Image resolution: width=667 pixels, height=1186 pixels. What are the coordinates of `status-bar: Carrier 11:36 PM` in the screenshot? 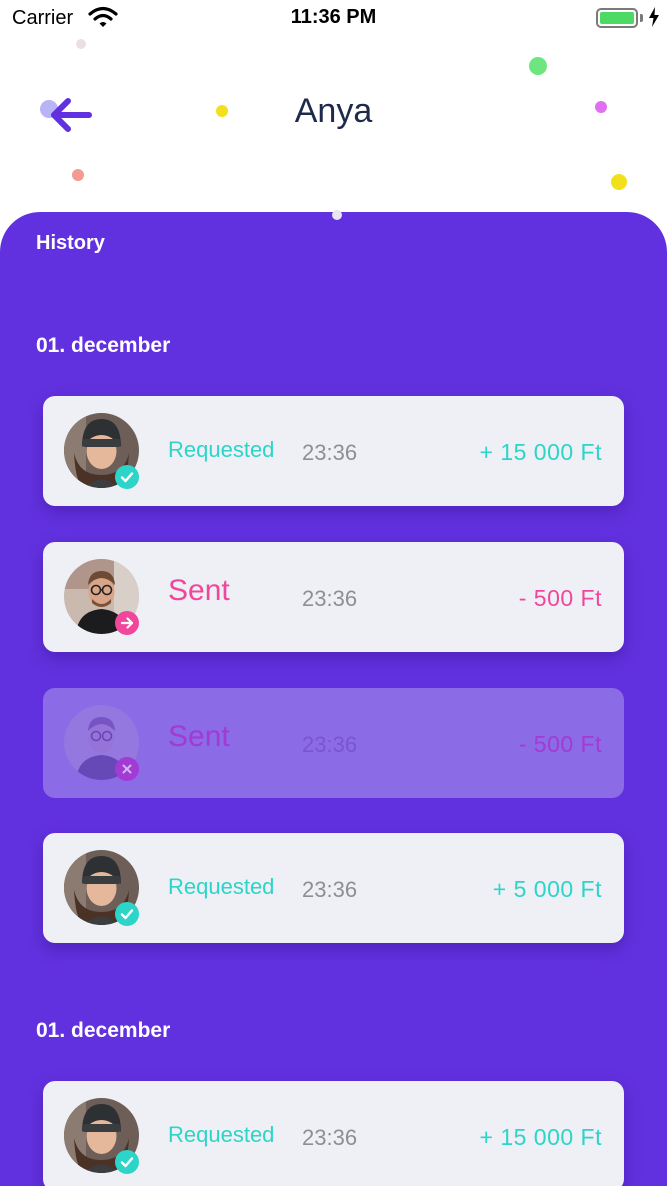 It's located at (333, 20).